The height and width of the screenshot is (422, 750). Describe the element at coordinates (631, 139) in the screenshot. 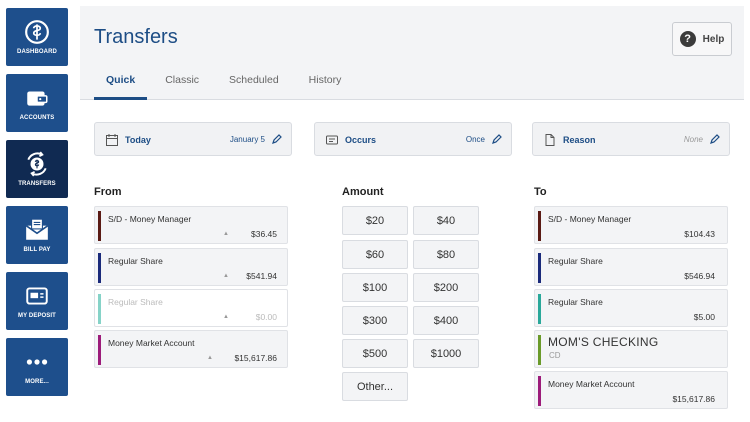

I see `reason-selector: Reason None` at that location.